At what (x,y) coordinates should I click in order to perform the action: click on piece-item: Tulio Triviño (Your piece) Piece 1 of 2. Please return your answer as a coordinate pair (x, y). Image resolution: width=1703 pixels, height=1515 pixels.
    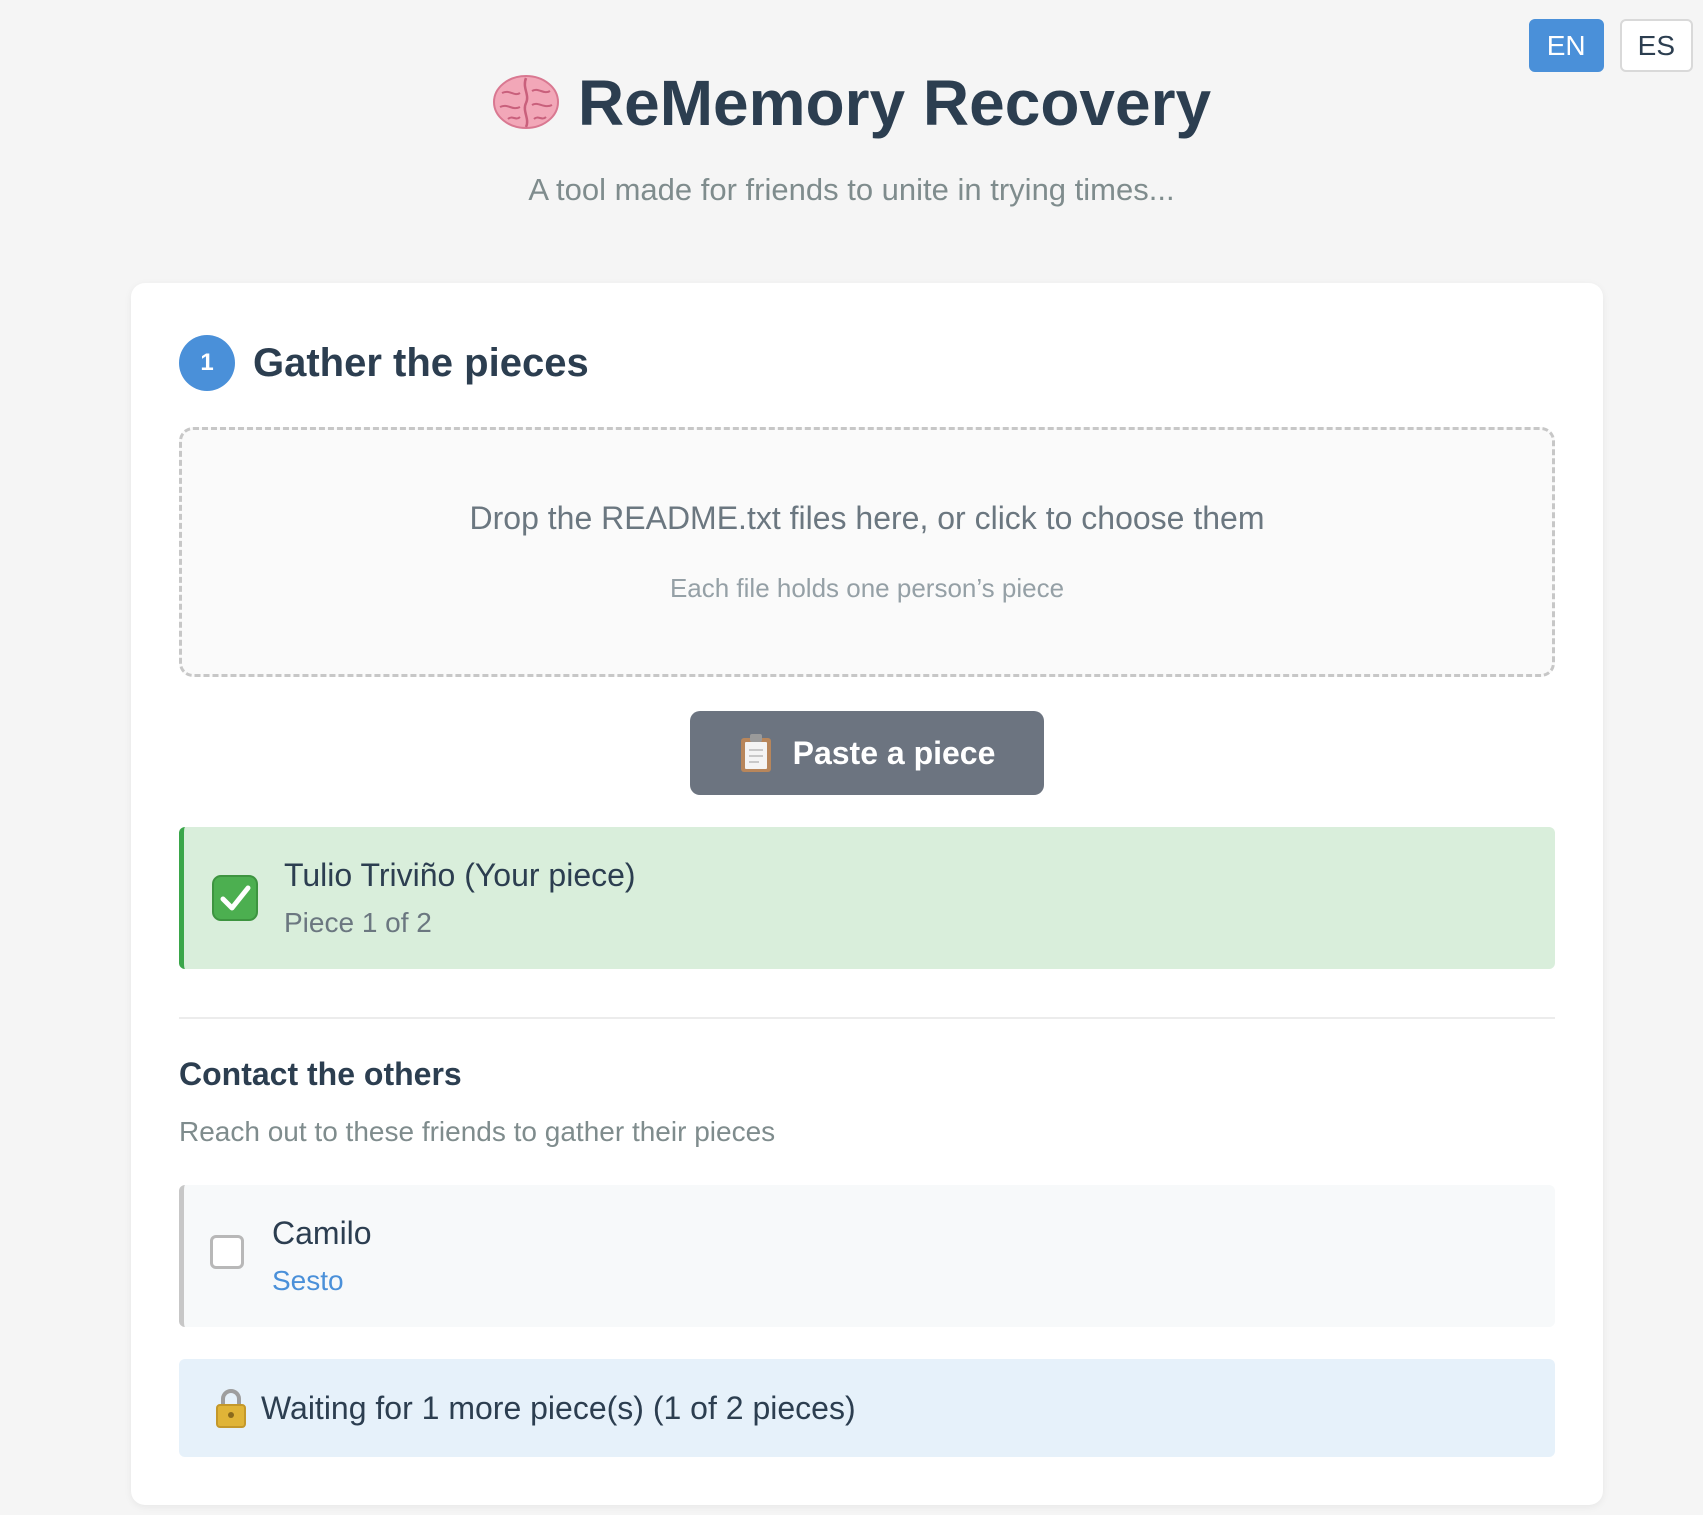
    Looking at the image, I should click on (867, 898).